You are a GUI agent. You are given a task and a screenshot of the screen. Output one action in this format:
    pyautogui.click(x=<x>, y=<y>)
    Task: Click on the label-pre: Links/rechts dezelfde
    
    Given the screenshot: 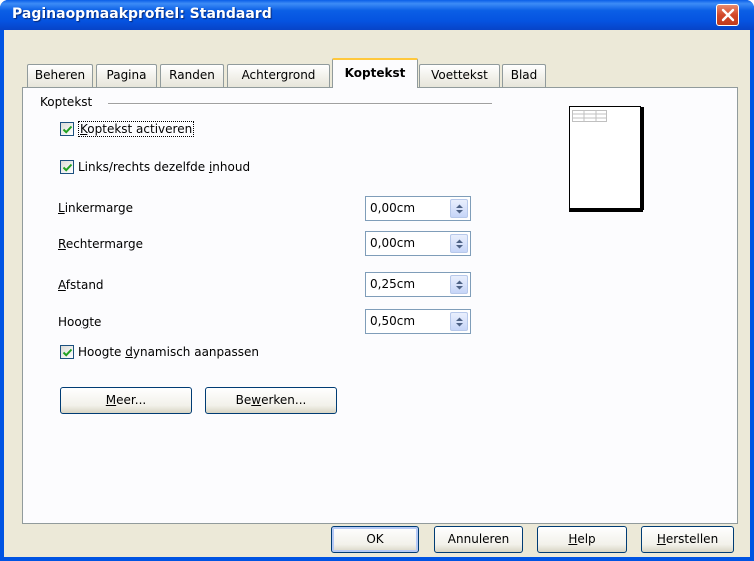 What is the action you would take?
    pyautogui.click(x=143, y=167)
    